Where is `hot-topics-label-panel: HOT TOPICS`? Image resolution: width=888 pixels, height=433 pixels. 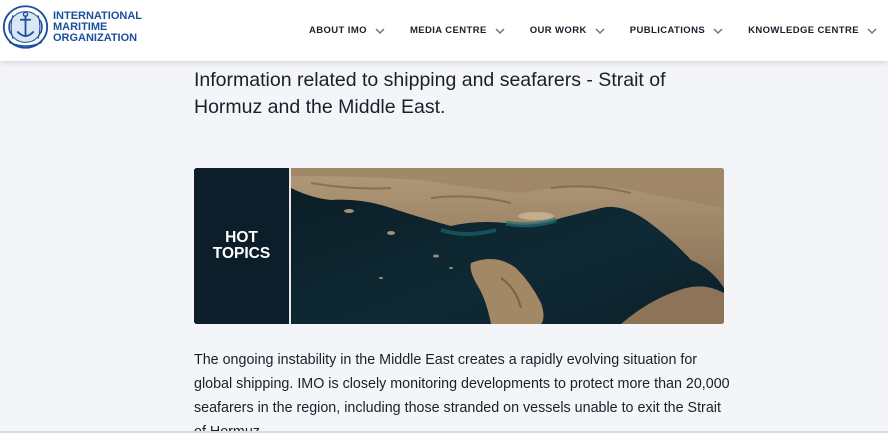 hot-topics-label-panel: HOT TOPICS is located at coordinates (241, 246).